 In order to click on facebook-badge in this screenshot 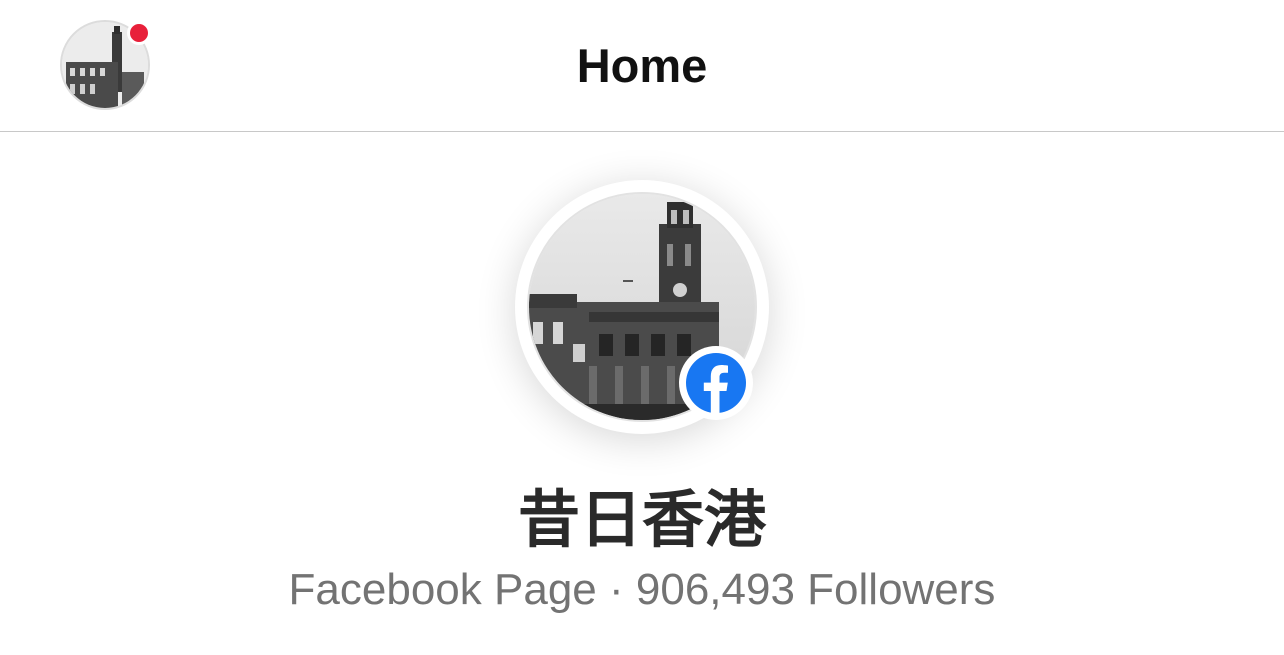, I will do `click(716, 383)`.